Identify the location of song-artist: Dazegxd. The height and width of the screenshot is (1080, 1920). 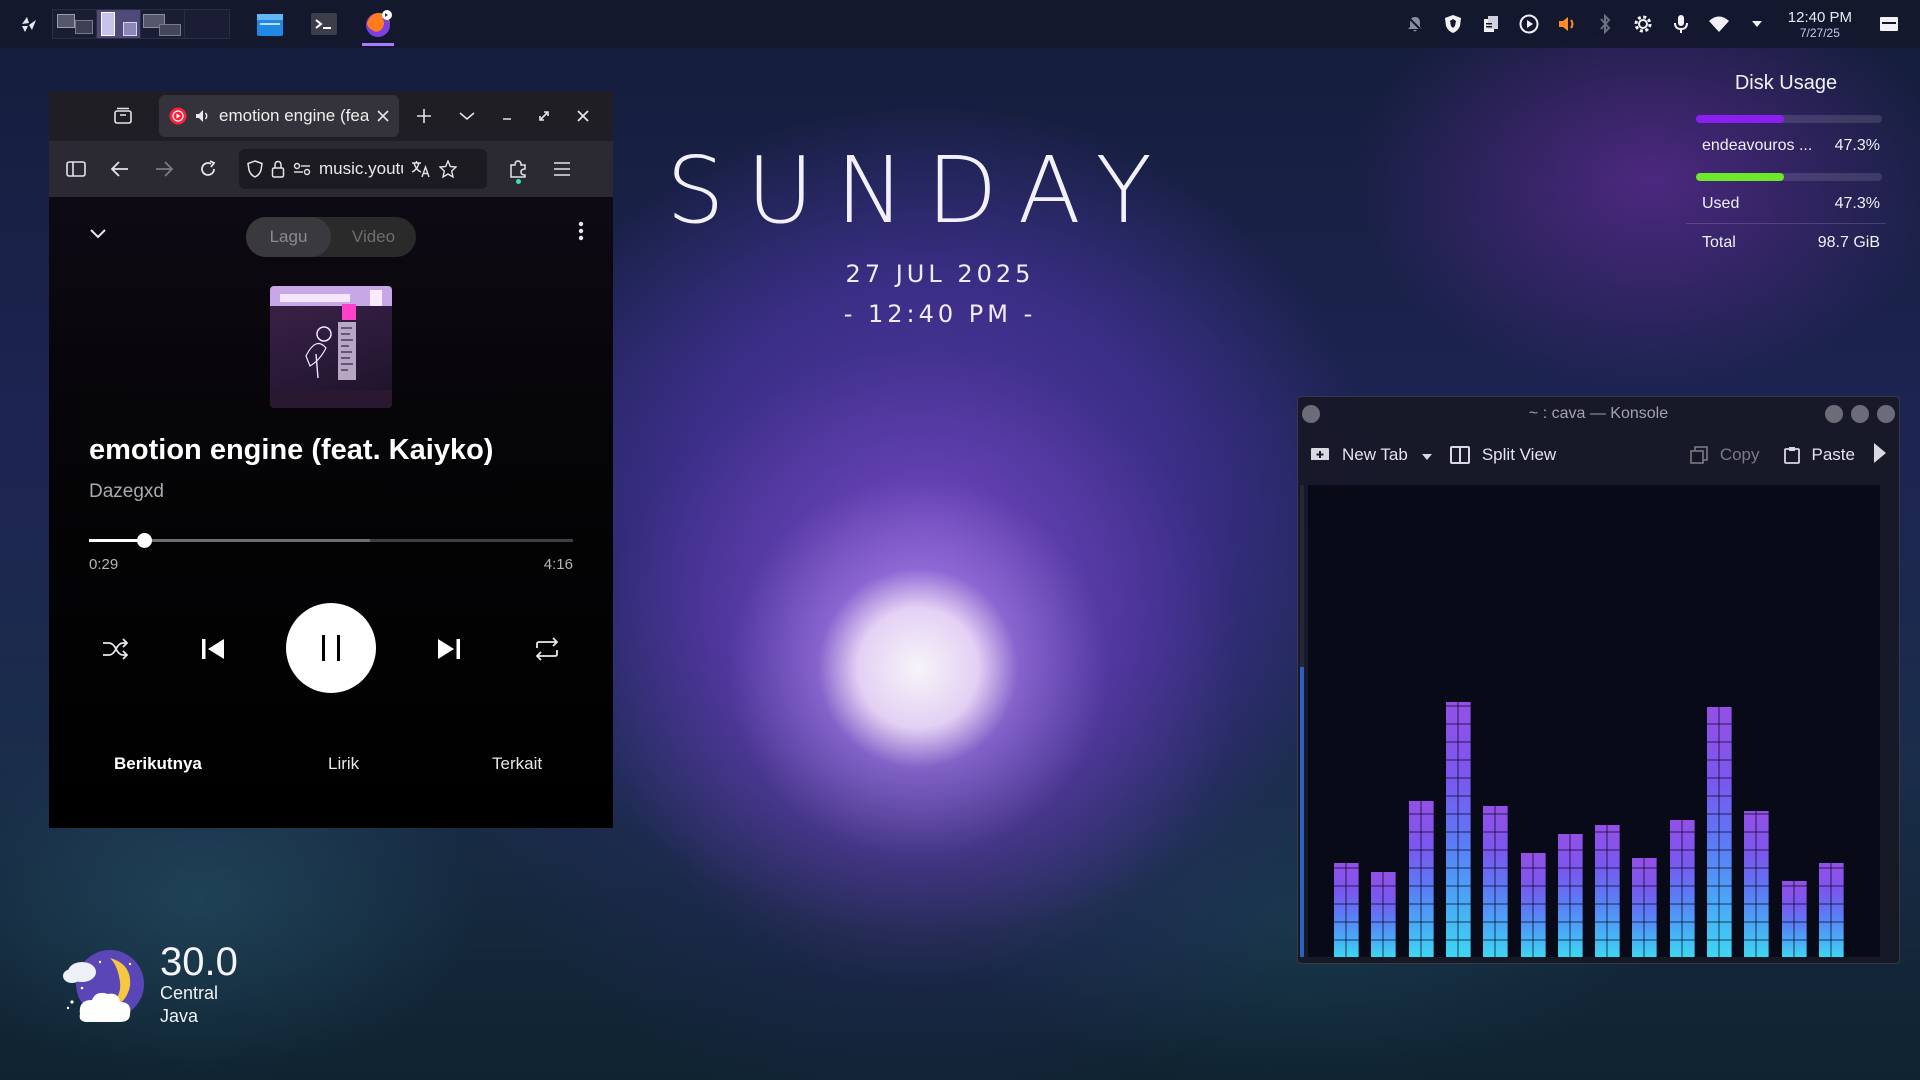
(126, 492).